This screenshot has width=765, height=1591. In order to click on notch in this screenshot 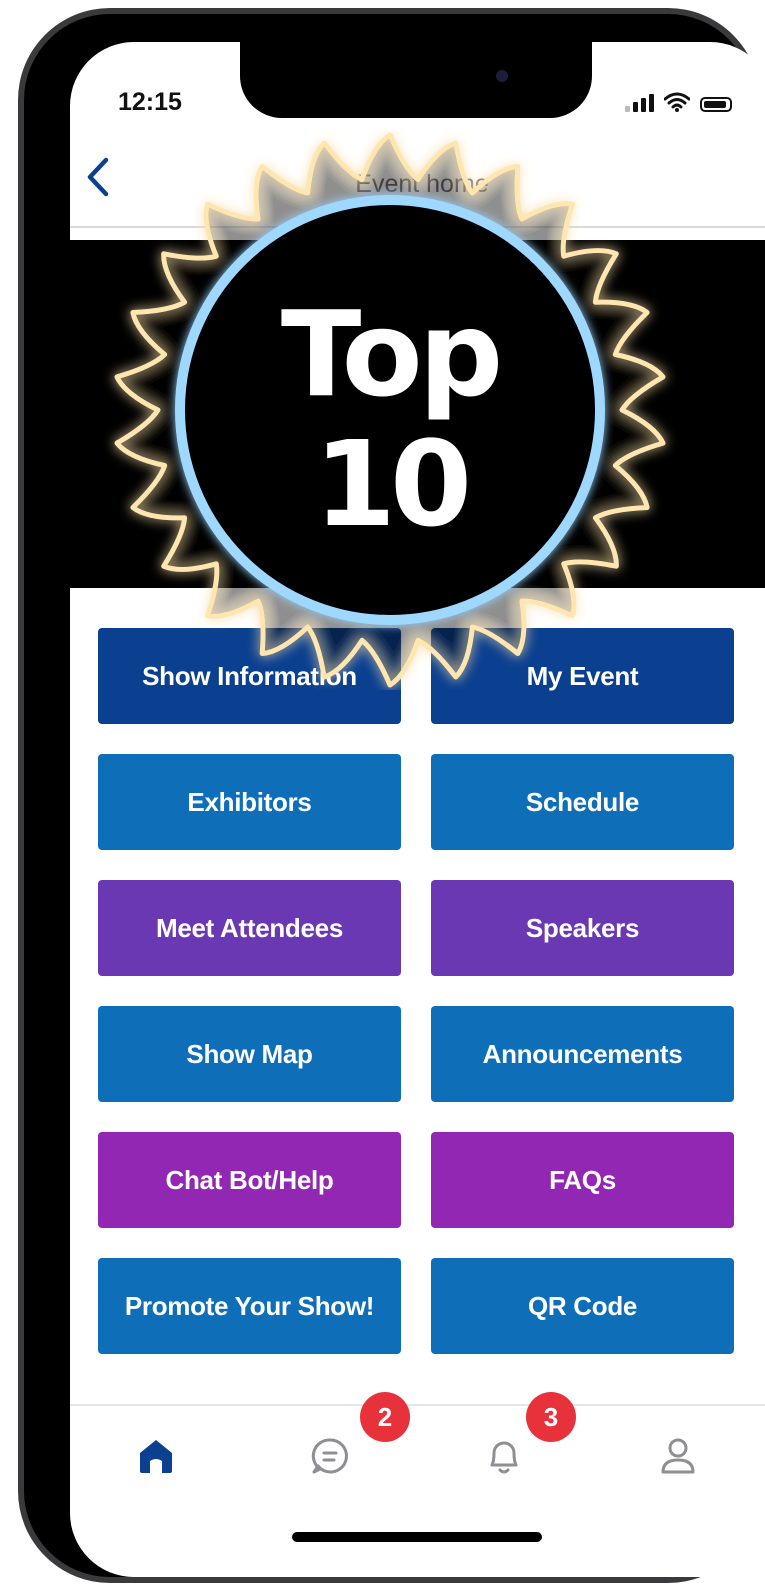, I will do `click(416, 80)`.